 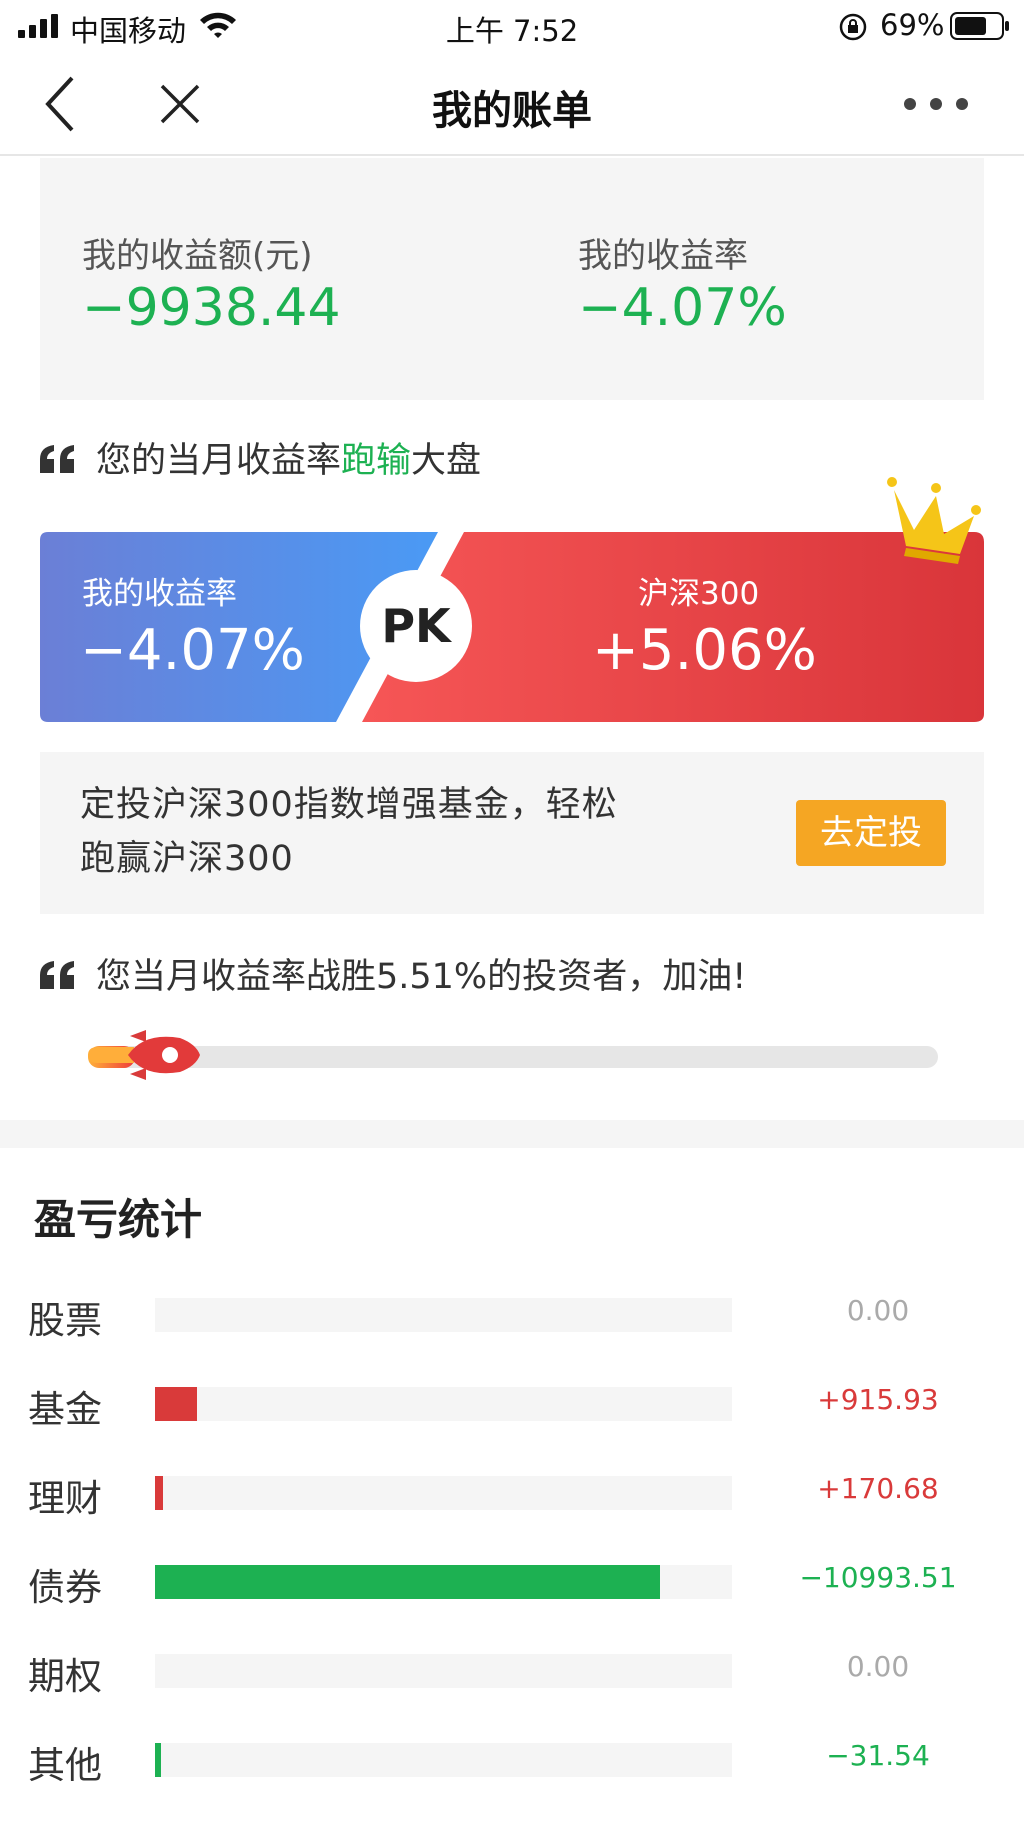 What do you see at coordinates (878, 1755) in the screenshot?
I see `stat-amount: −31.54` at bounding box center [878, 1755].